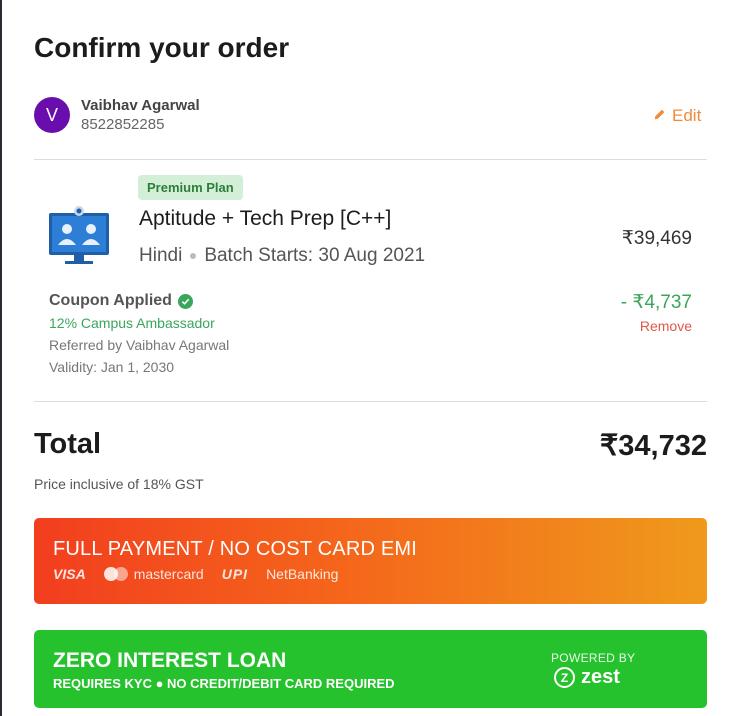 Image resolution: width=734 pixels, height=716 pixels. What do you see at coordinates (259, 255) in the screenshot?
I see `batch-label: Batch Starts:` at bounding box center [259, 255].